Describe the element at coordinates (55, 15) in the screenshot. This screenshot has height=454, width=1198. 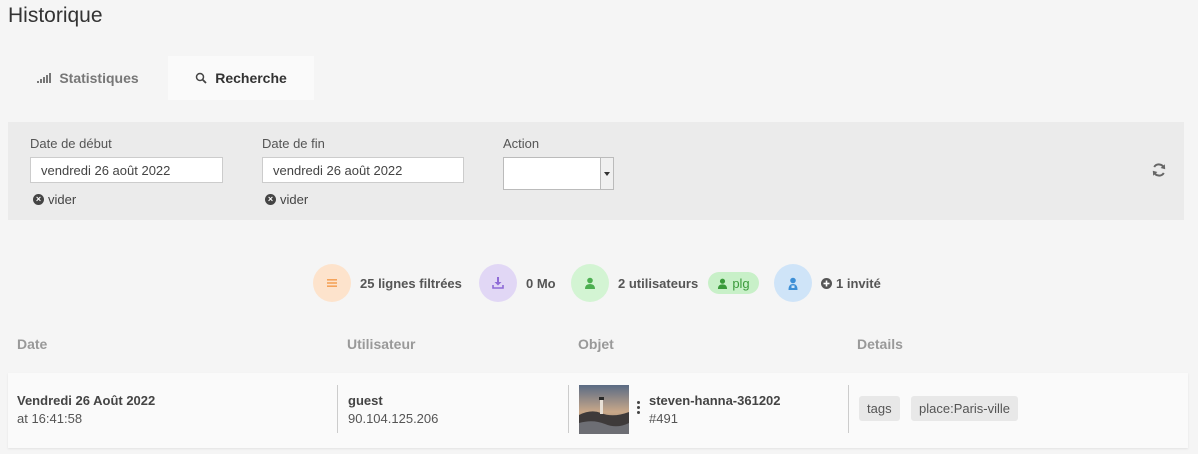
I see `page-title: Historique` at that location.